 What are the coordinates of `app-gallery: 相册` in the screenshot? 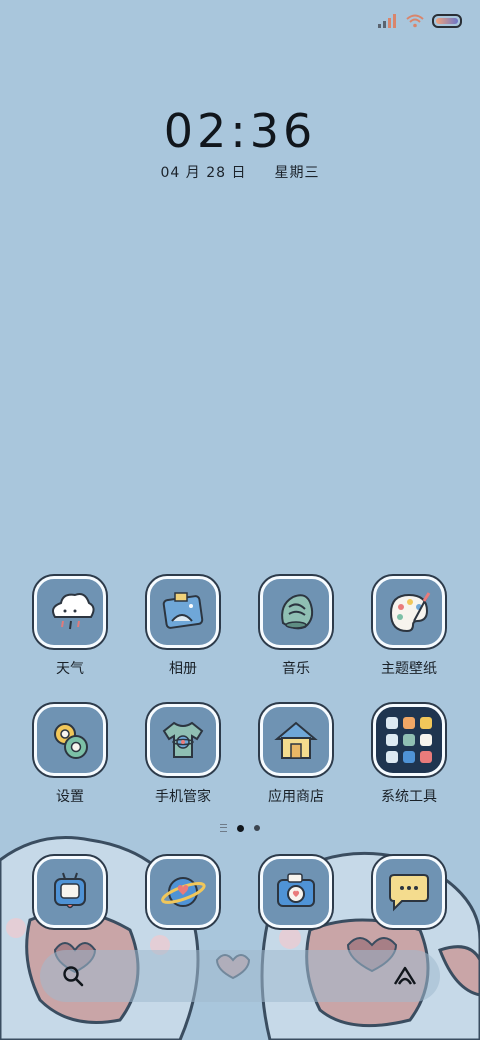 It's located at (183, 627).